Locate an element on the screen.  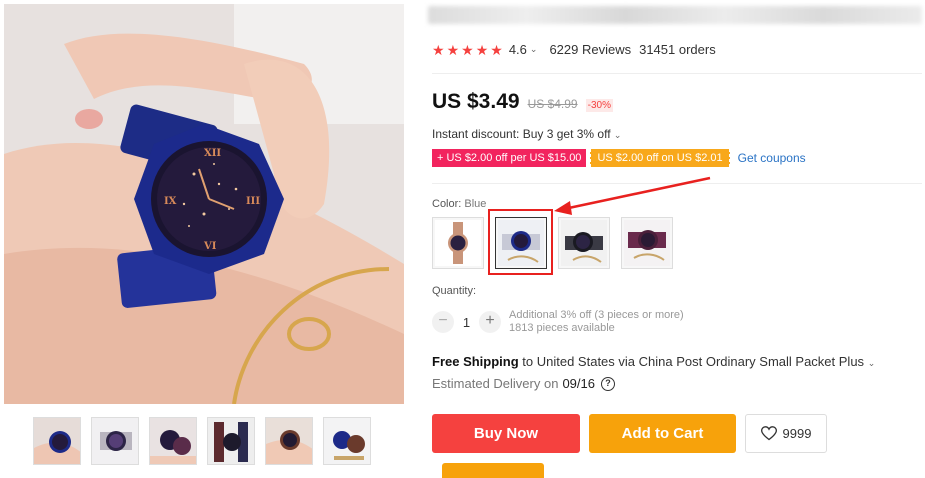
delivery-label: Estimated Delivery on is located at coordinates (495, 383).